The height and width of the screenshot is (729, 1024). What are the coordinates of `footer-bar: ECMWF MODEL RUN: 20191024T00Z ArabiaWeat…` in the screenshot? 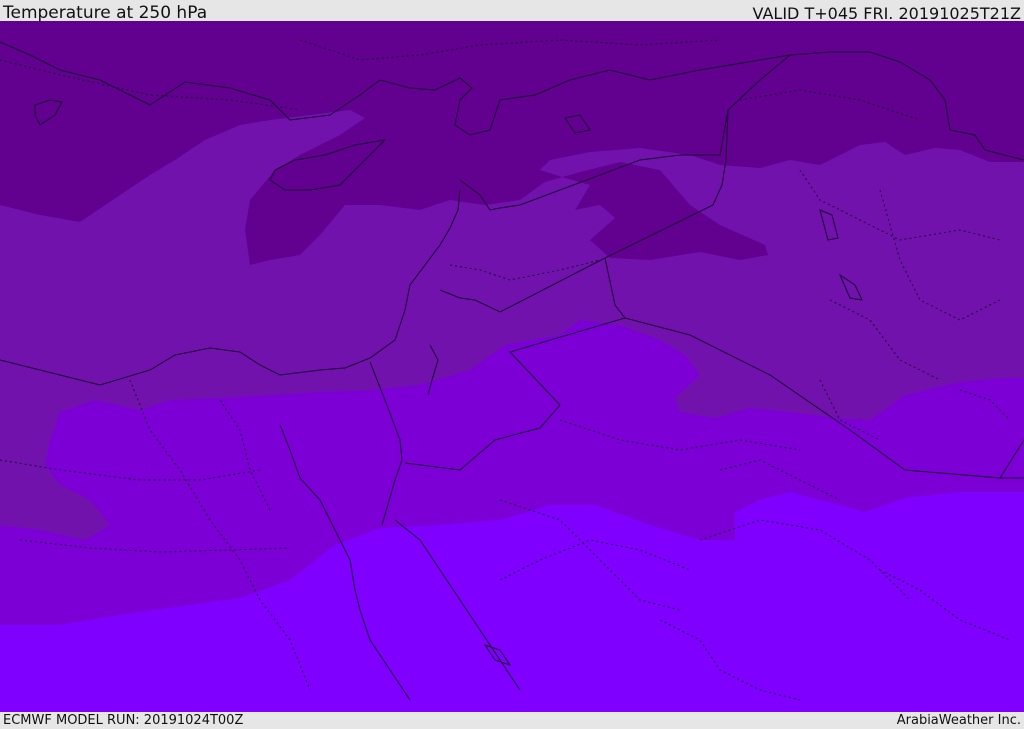 It's located at (512, 720).